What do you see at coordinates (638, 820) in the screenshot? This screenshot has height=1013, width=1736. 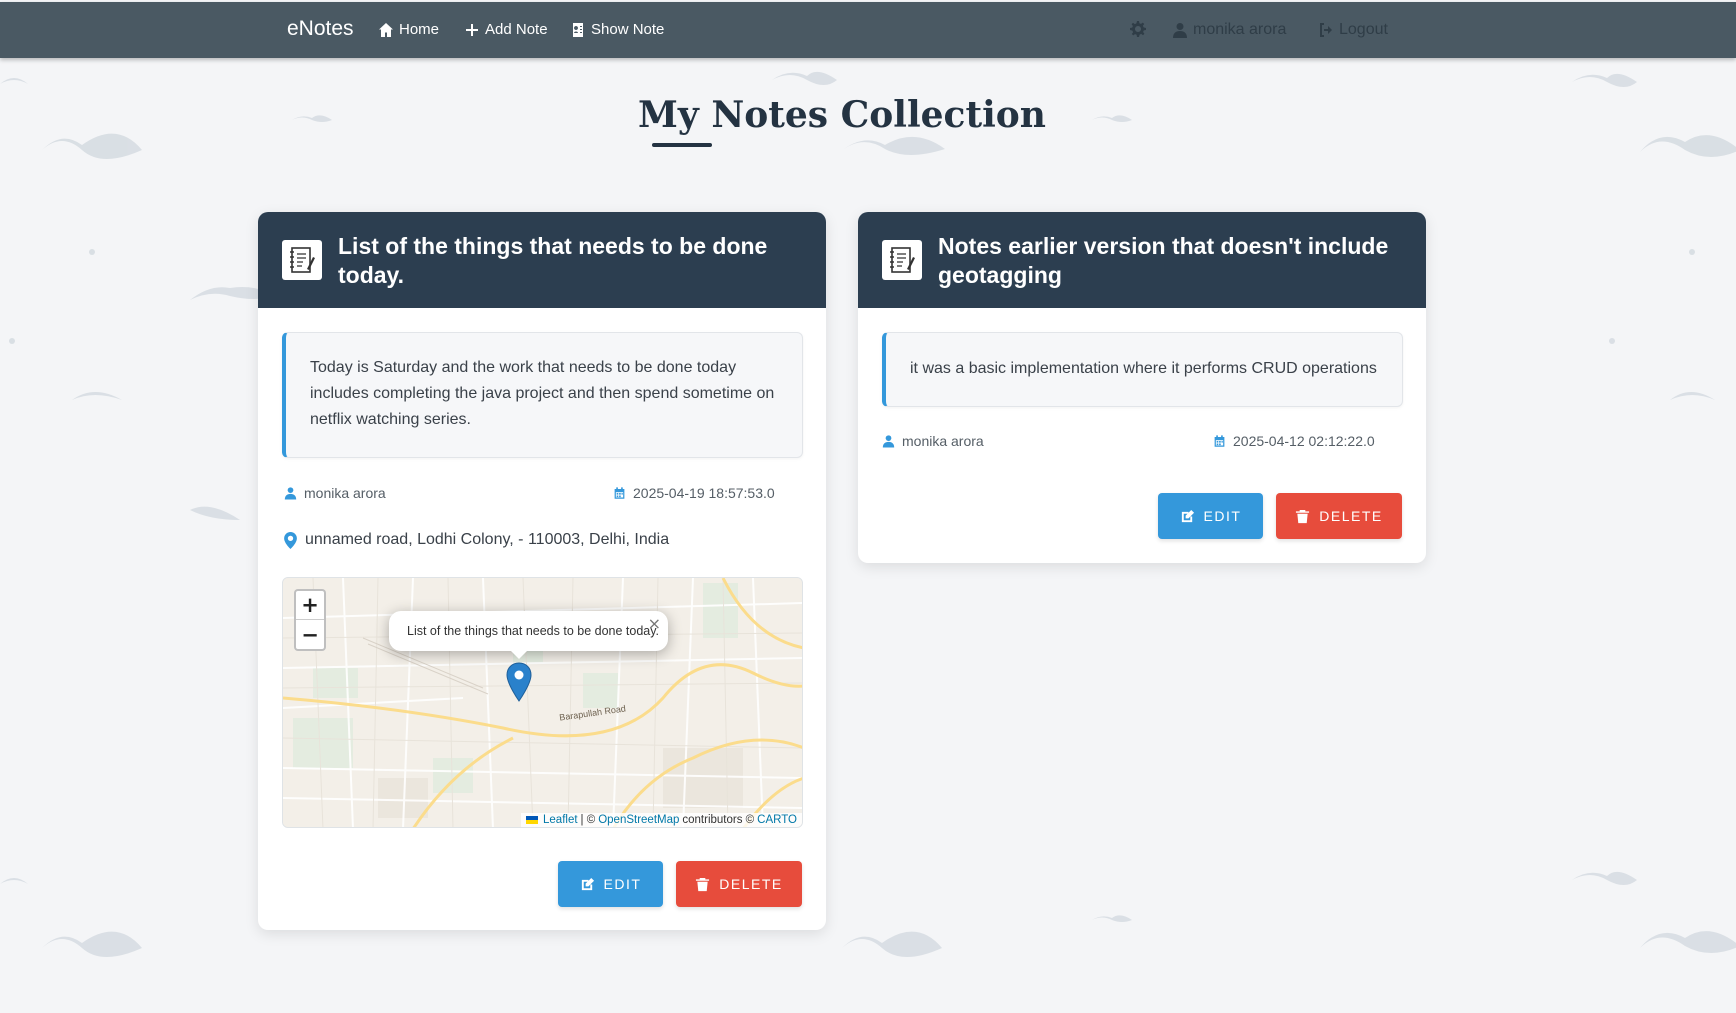 I see `osm-link: OpenStreetMap` at bounding box center [638, 820].